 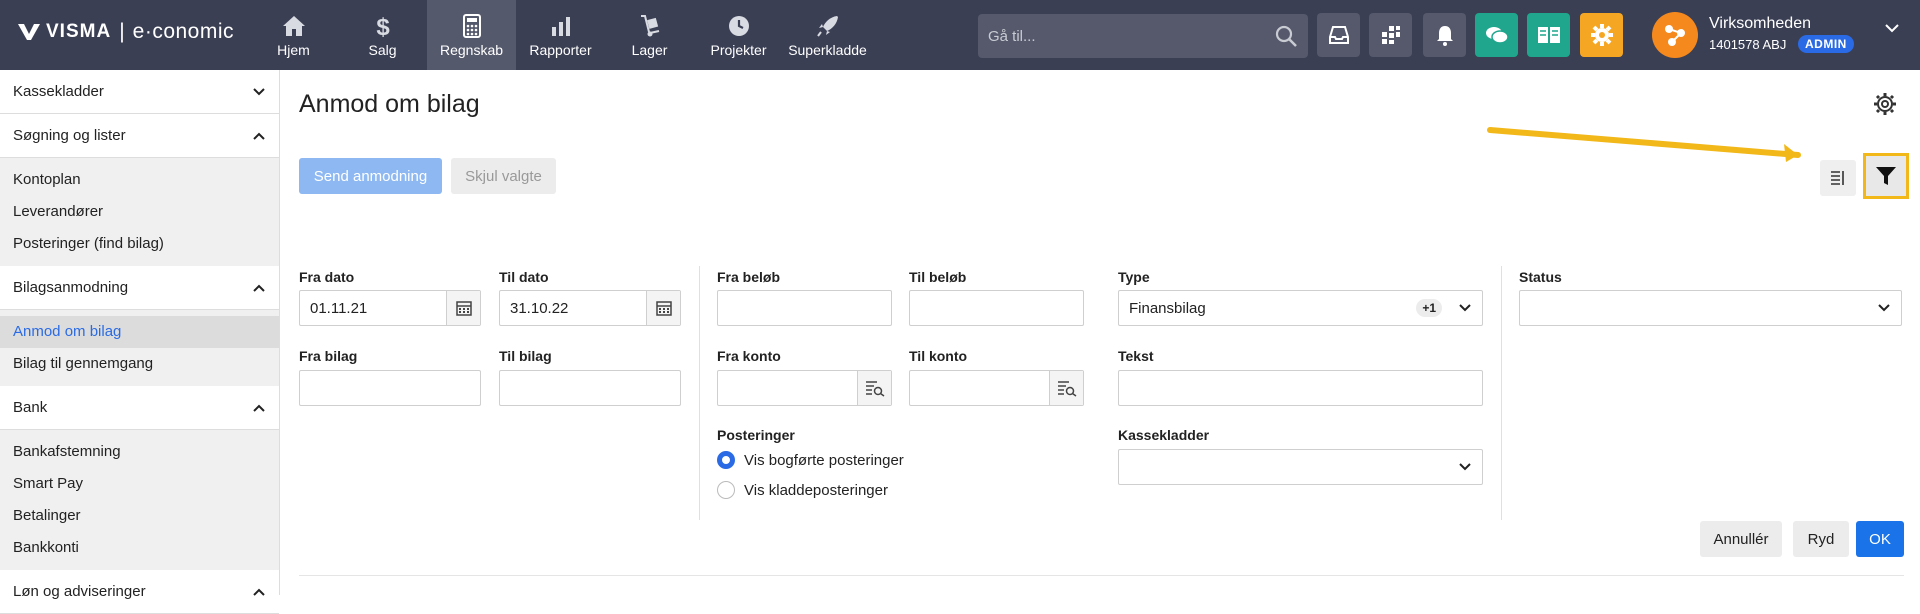 What do you see at coordinates (1300, 467) in the screenshot?
I see `cash-journals-select` at bounding box center [1300, 467].